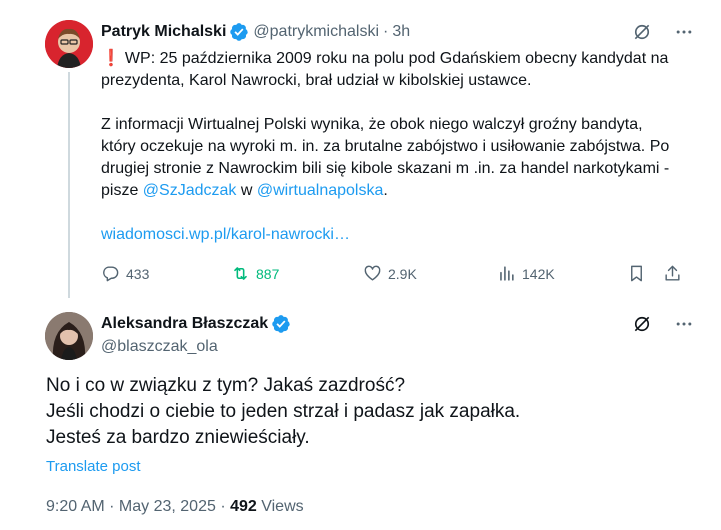  I want to click on like-icon, so click(372, 273).